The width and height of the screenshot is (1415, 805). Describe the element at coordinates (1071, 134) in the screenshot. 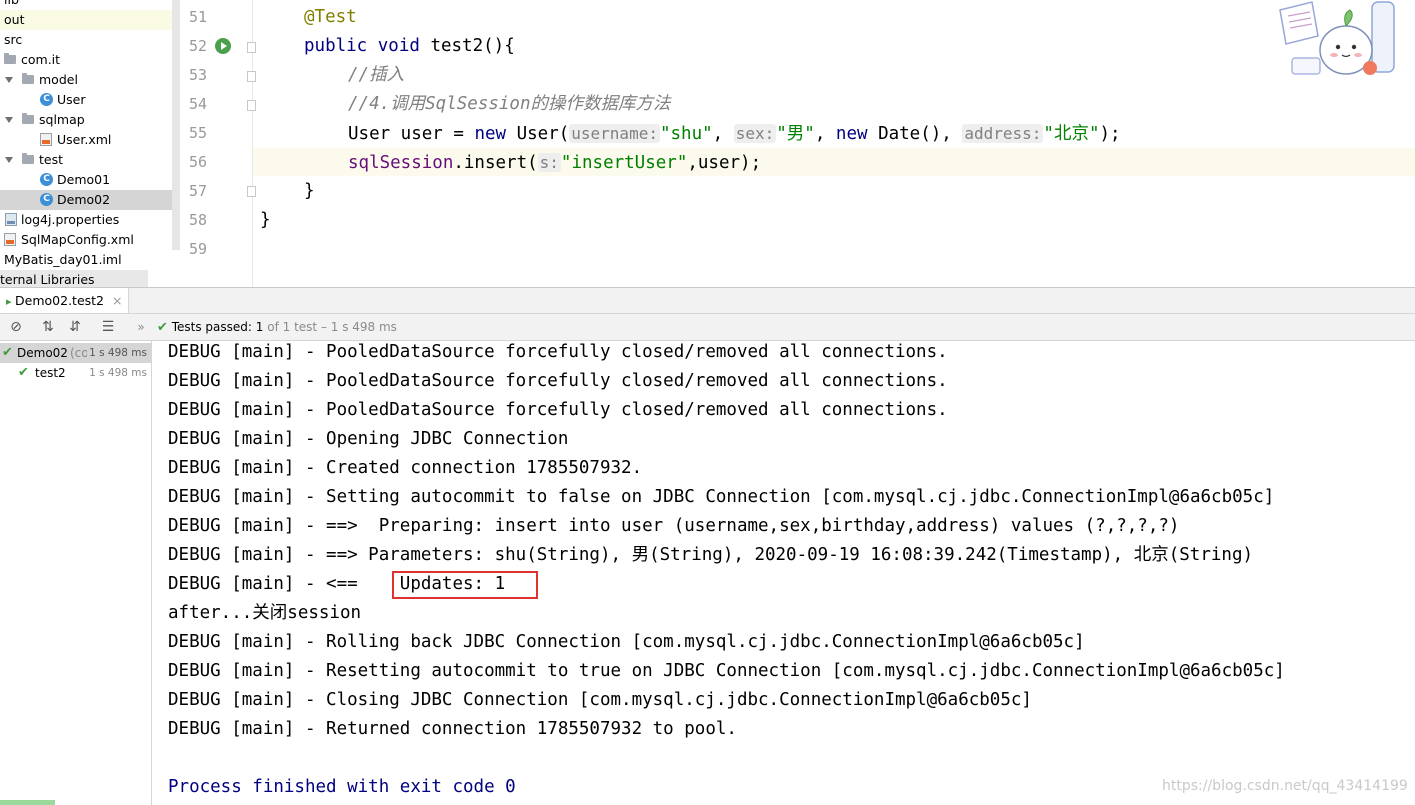

I see `code-string: "北京"` at that location.